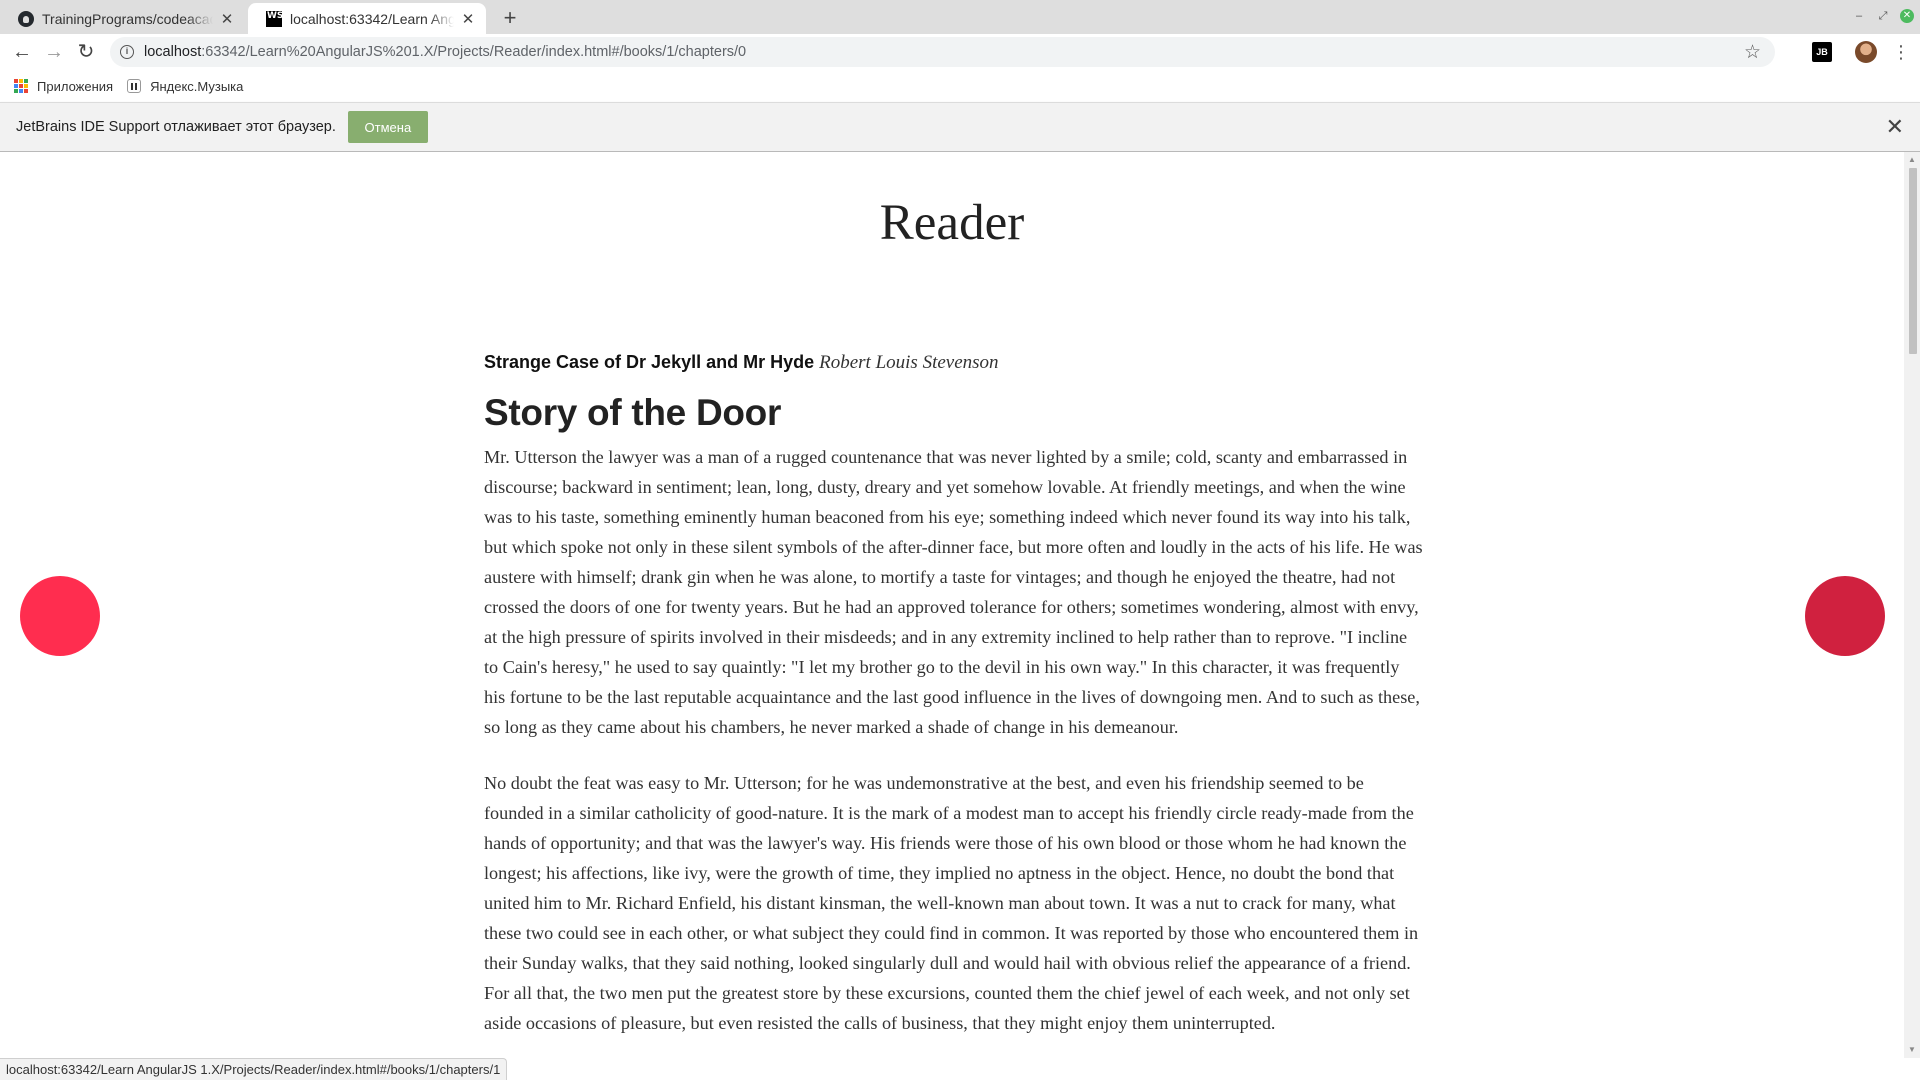 This screenshot has width=1920, height=1080. Describe the element at coordinates (86, 52) in the screenshot. I see `reload-icon: ↻` at that location.